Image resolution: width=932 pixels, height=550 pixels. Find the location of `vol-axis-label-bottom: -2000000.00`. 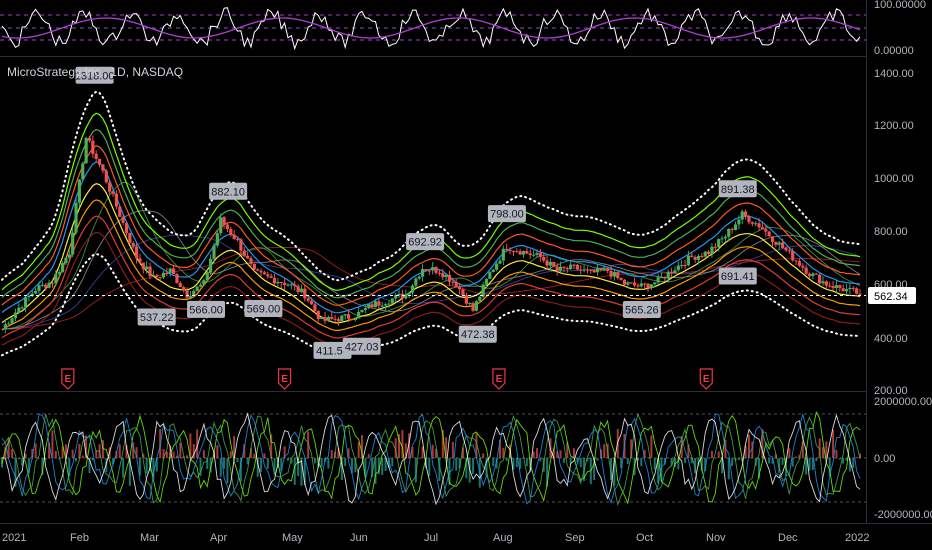

vol-axis-label-bottom: -2000000.00 is located at coordinates (903, 515).